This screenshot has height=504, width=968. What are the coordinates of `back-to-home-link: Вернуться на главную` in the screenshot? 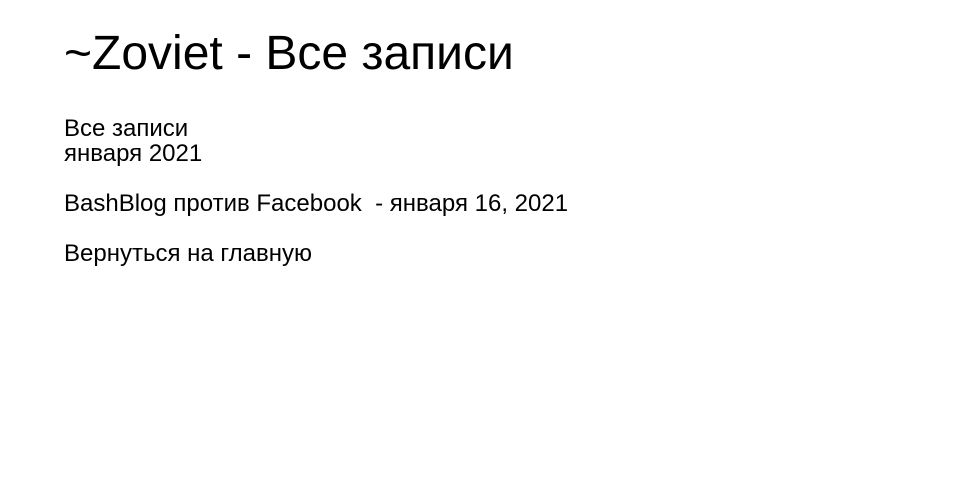 It's located at (316, 253).